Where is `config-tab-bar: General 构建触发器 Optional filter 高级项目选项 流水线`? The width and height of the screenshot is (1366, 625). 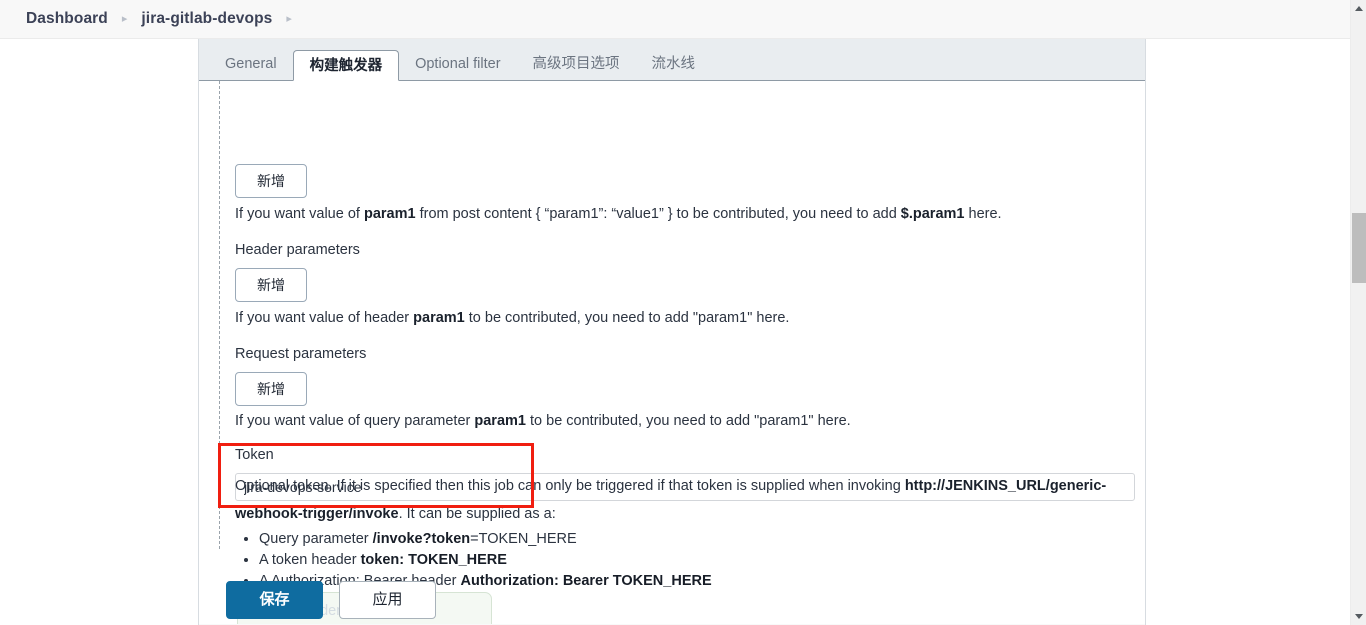
config-tab-bar: General 构建触发器 Optional filter 高级项目选项 流水线 is located at coordinates (672, 60).